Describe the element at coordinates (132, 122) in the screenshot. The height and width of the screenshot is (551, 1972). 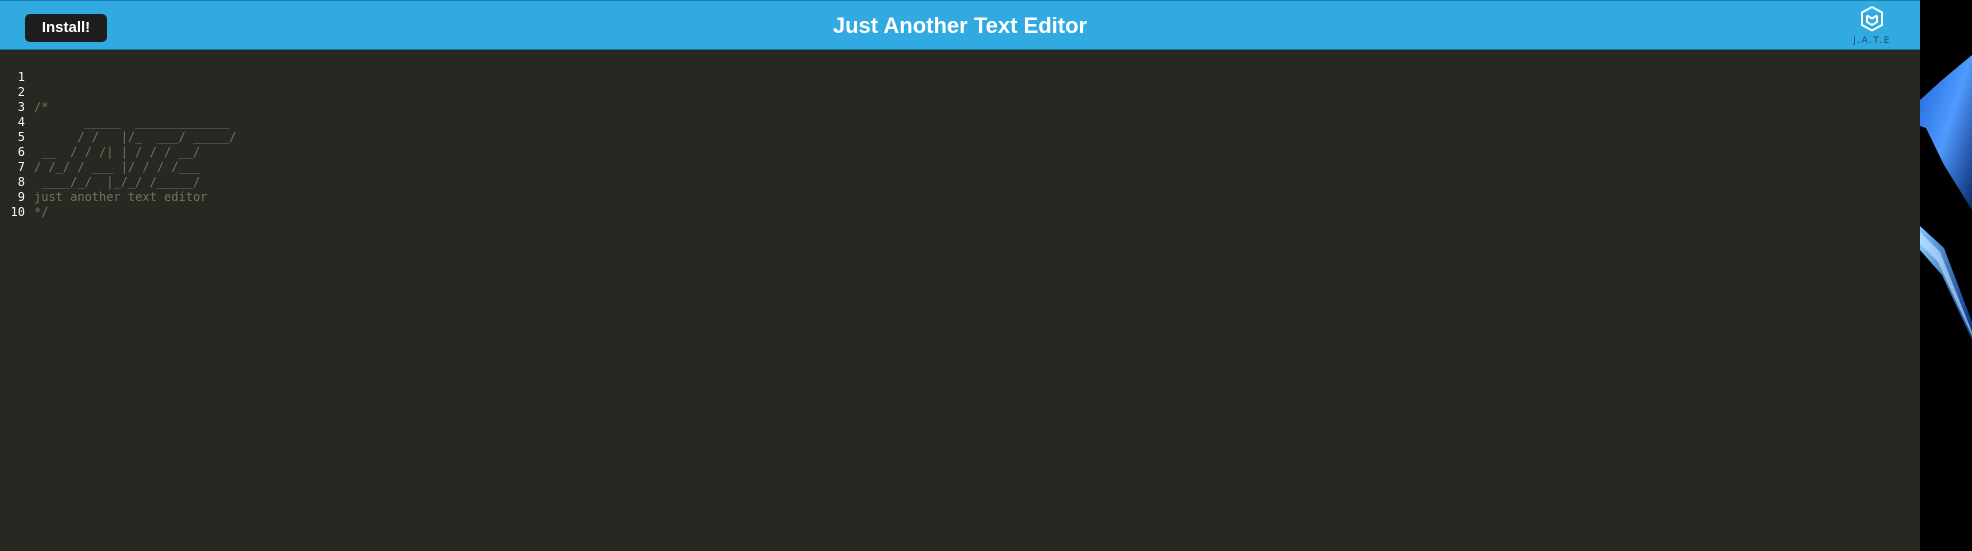
I see `line-content: _____ _____________` at that location.